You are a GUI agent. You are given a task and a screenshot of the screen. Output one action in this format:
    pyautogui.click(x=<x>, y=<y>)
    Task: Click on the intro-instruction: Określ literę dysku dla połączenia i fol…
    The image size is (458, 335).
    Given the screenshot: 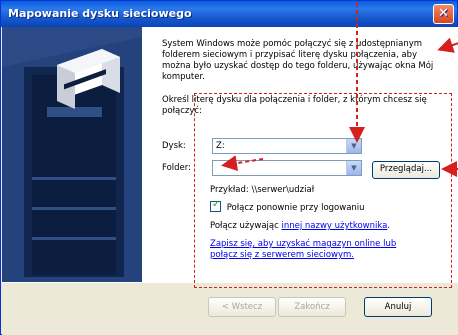 What is the action you would take?
    pyautogui.click(x=294, y=105)
    